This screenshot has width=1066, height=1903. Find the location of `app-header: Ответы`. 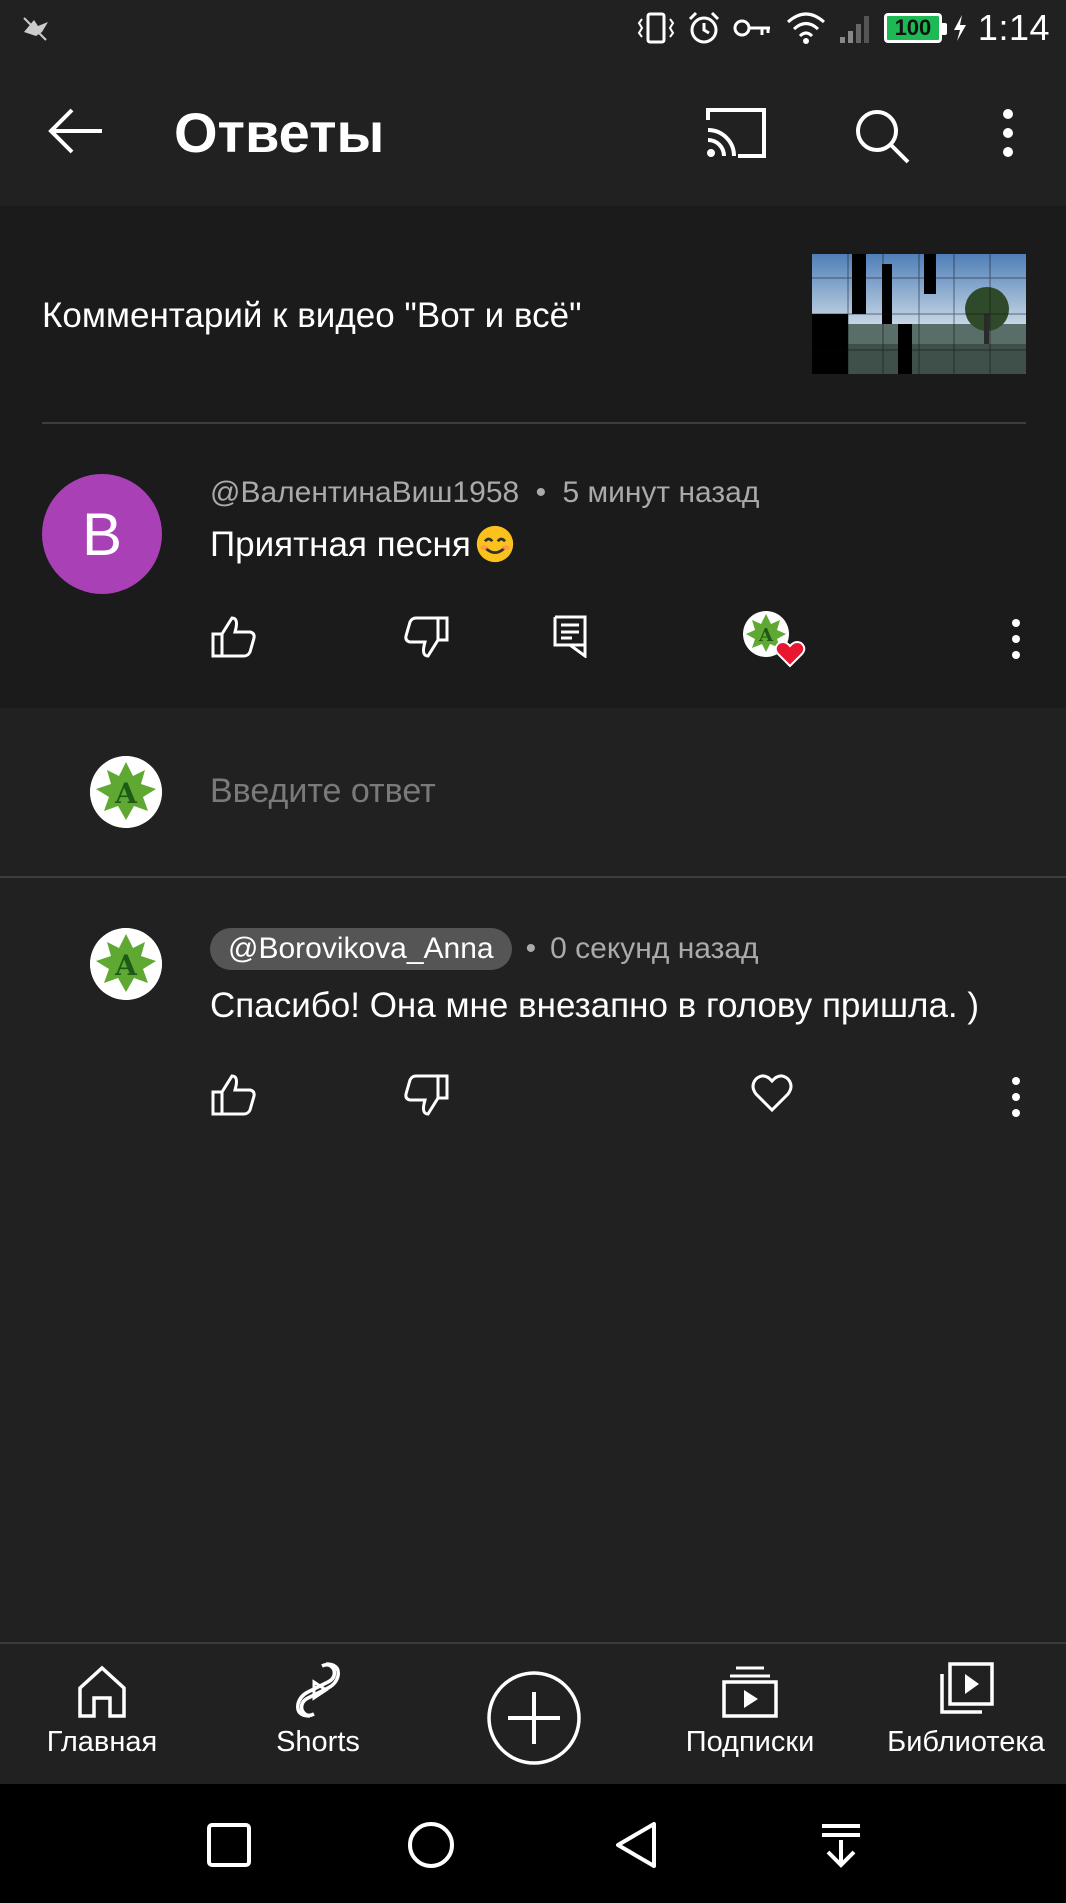

app-header: Ответы is located at coordinates (533, 131).